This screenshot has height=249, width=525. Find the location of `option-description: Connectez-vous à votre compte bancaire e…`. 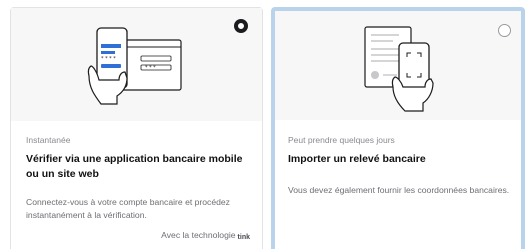

option-description: Connectez-vous à votre compte bancaire e… is located at coordinates (128, 208).